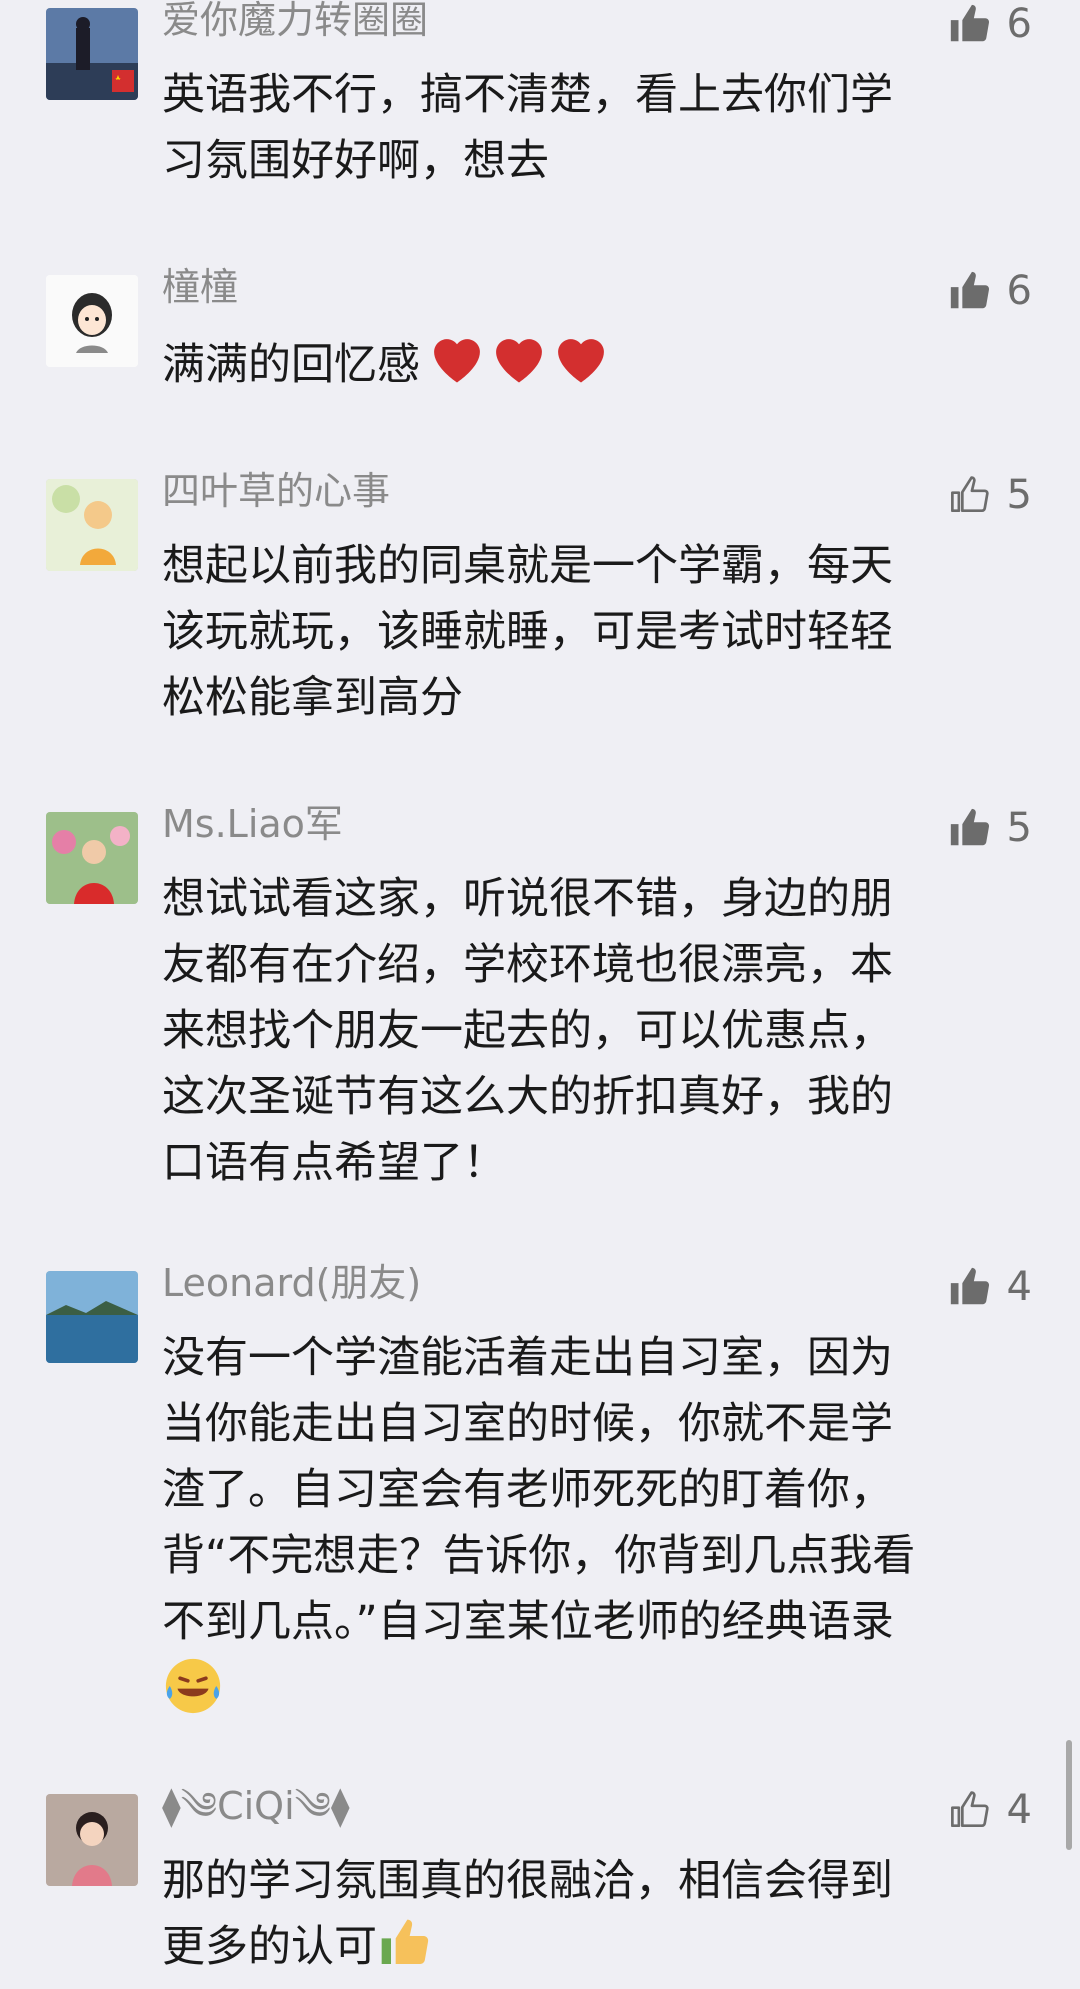 The image size is (1080, 1989). I want to click on thumbs-up-emoji-icon, so click(405, 1941).